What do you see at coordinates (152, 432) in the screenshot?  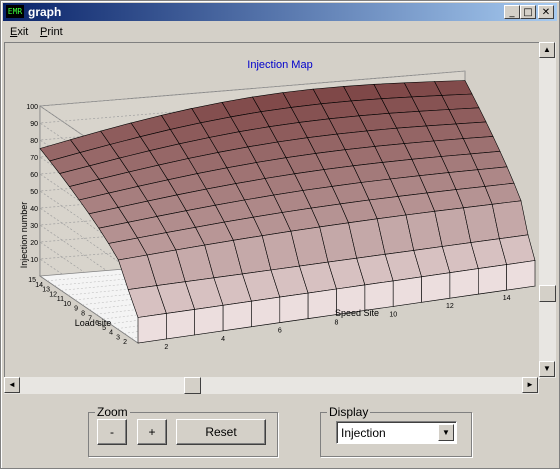 I see `zoom-in-button: +` at bounding box center [152, 432].